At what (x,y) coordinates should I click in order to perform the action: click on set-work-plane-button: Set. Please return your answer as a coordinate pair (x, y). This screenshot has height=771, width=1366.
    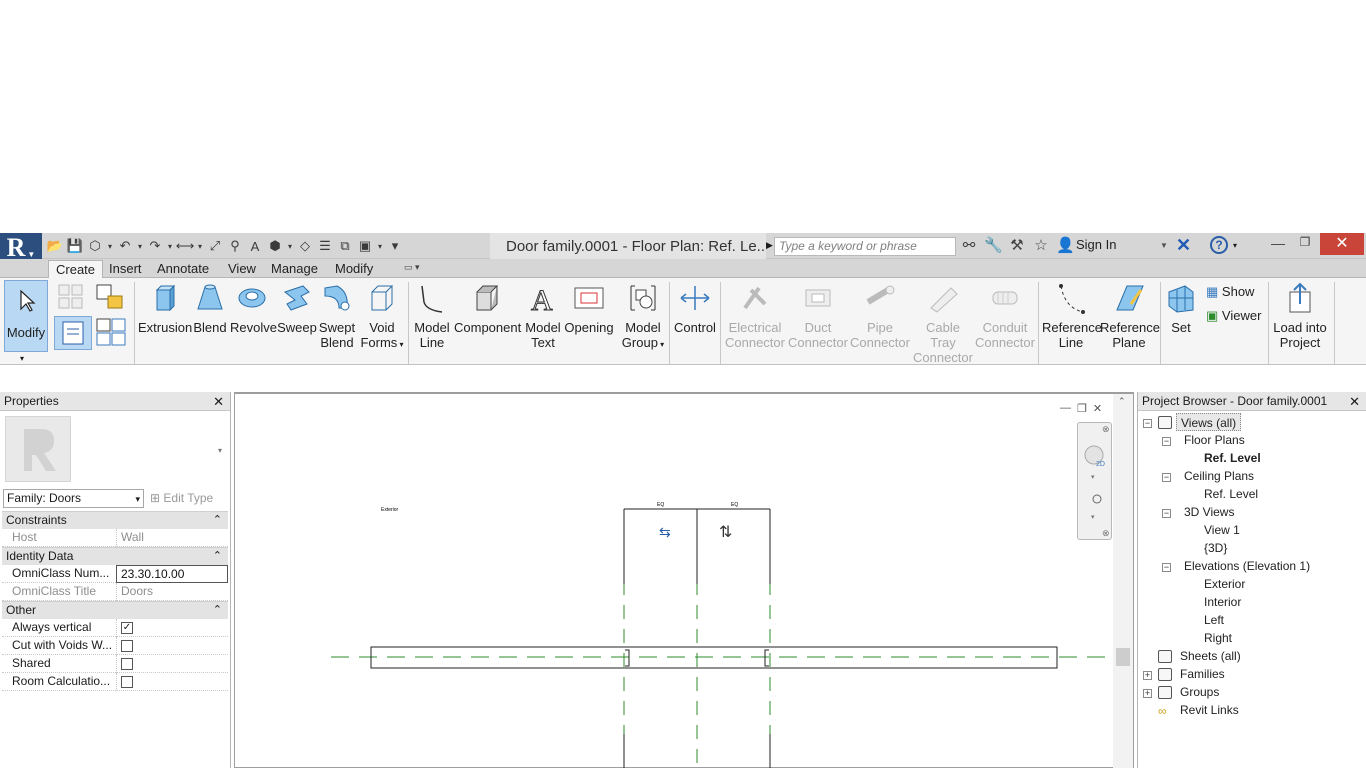
    Looking at the image, I should click on (1181, 316).